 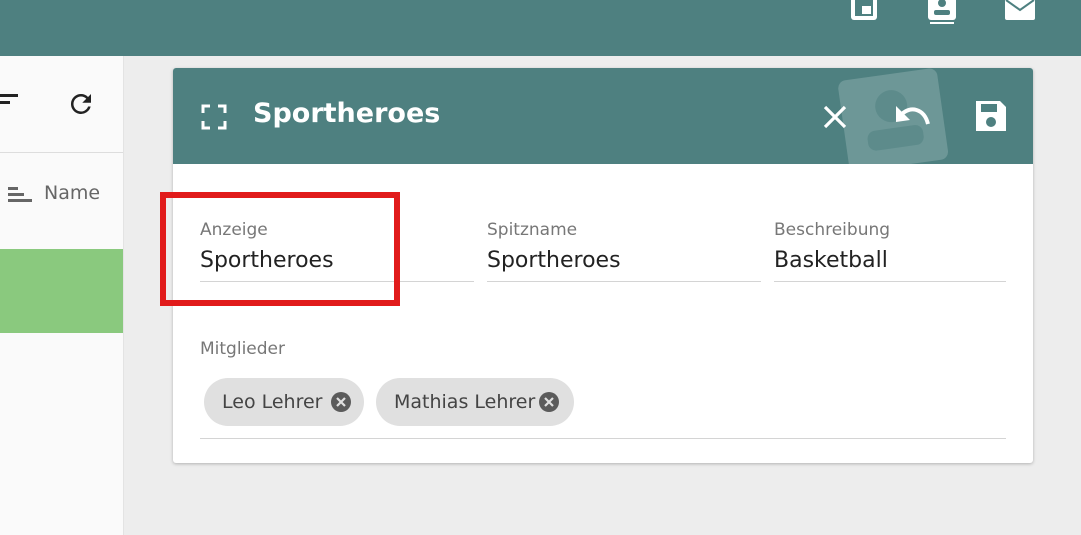 I want to click on undo-icon, so click(x=914, y=117).